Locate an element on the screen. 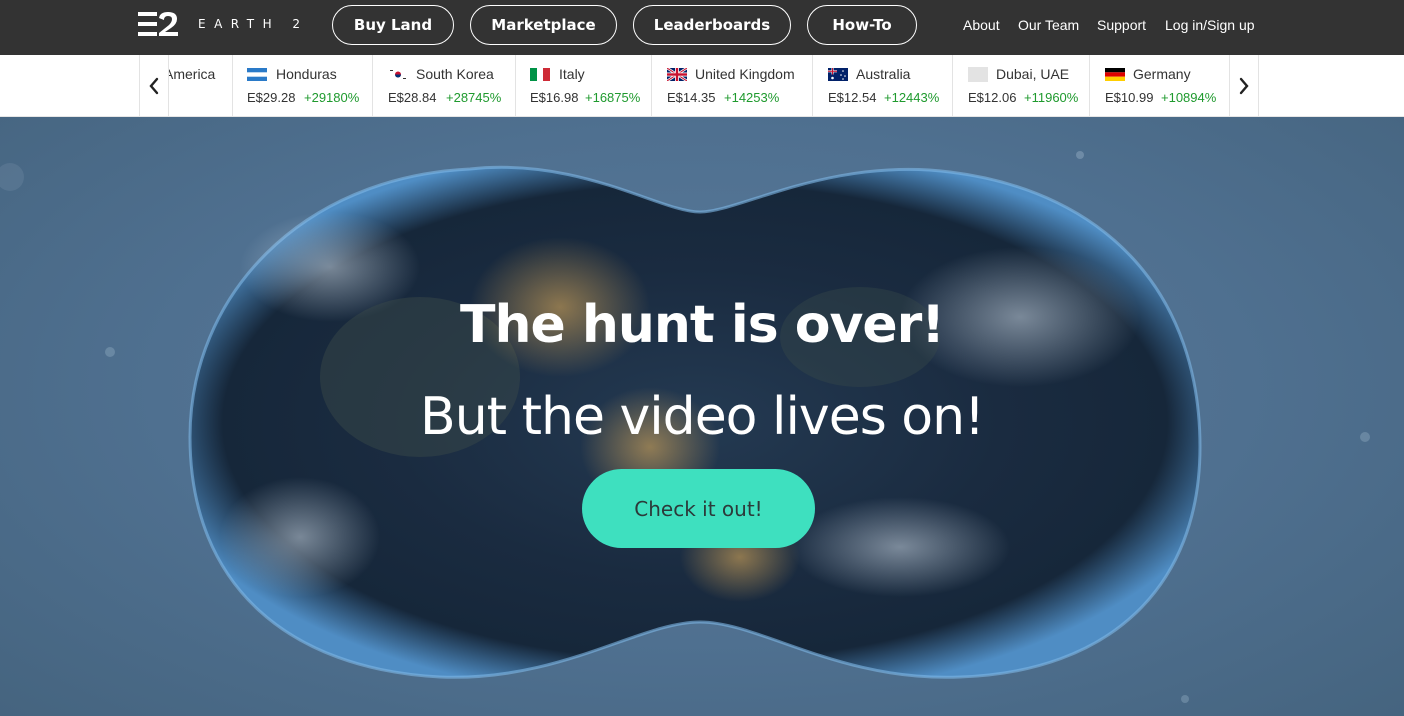 Image resolution: width=1404 pixels, height=716 pixels. ticker-item-germany: Germany E$10.99 +10894% is located at coordinates (1160, 85).